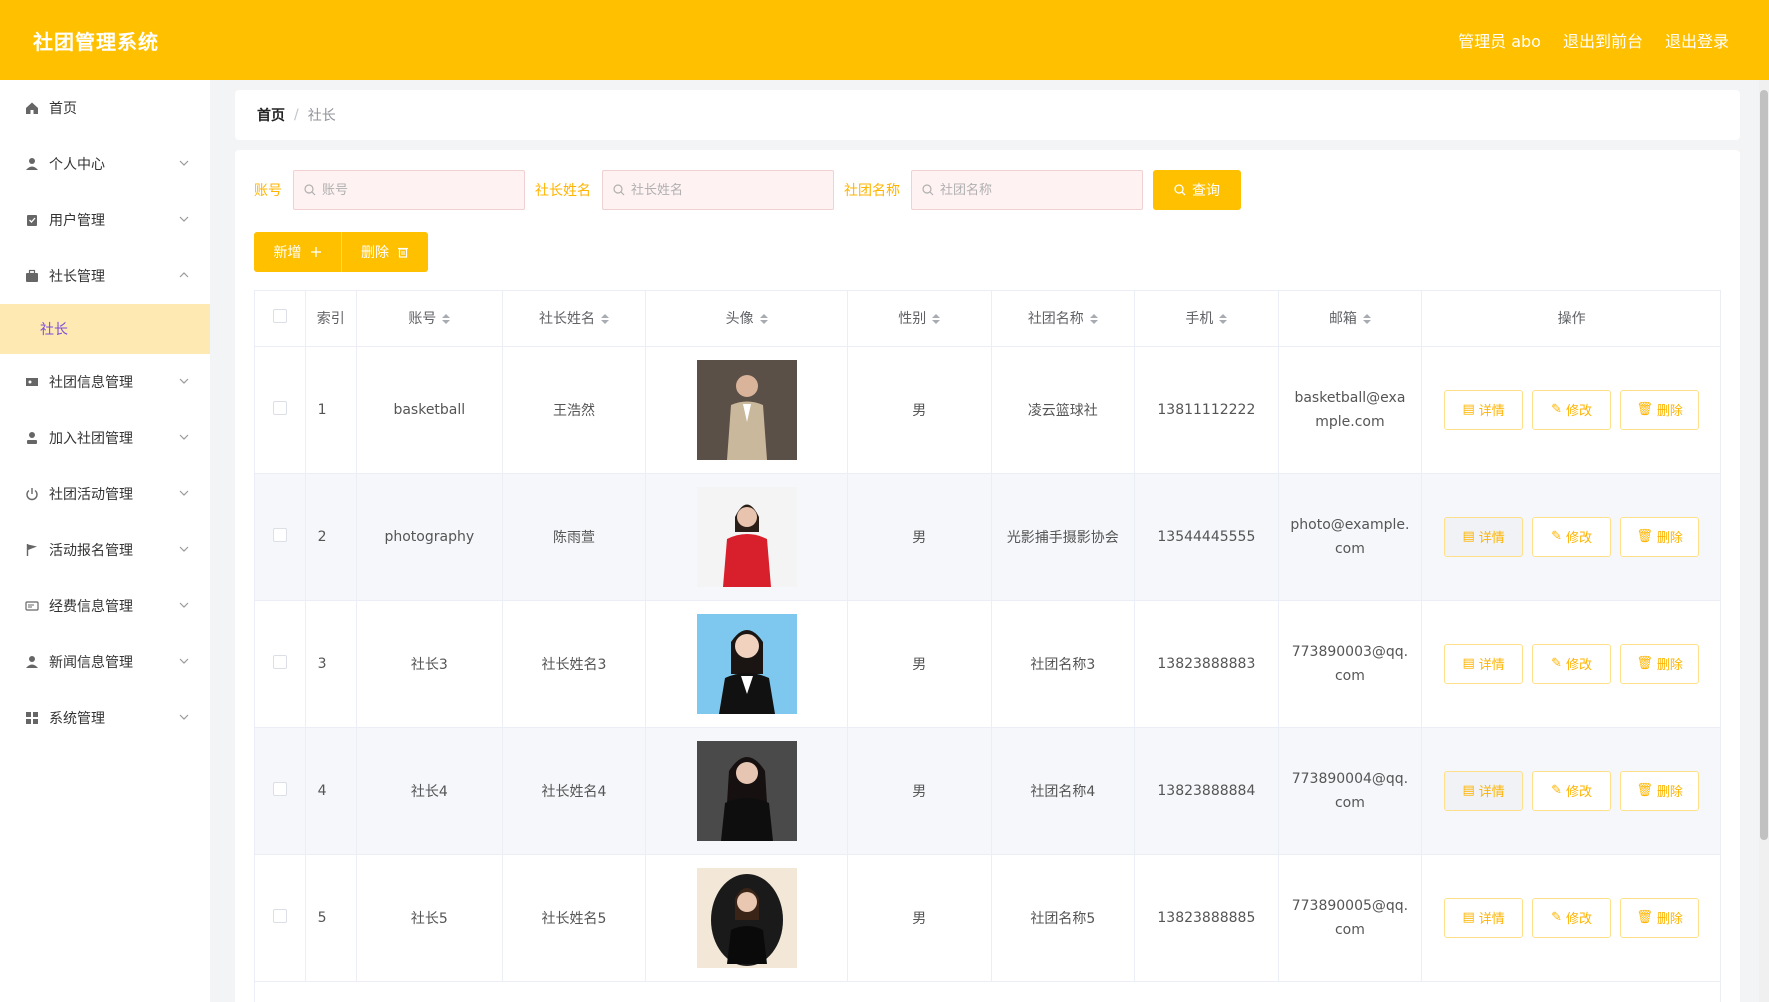  I want to click on cell-index: 3, so click(331, 664).